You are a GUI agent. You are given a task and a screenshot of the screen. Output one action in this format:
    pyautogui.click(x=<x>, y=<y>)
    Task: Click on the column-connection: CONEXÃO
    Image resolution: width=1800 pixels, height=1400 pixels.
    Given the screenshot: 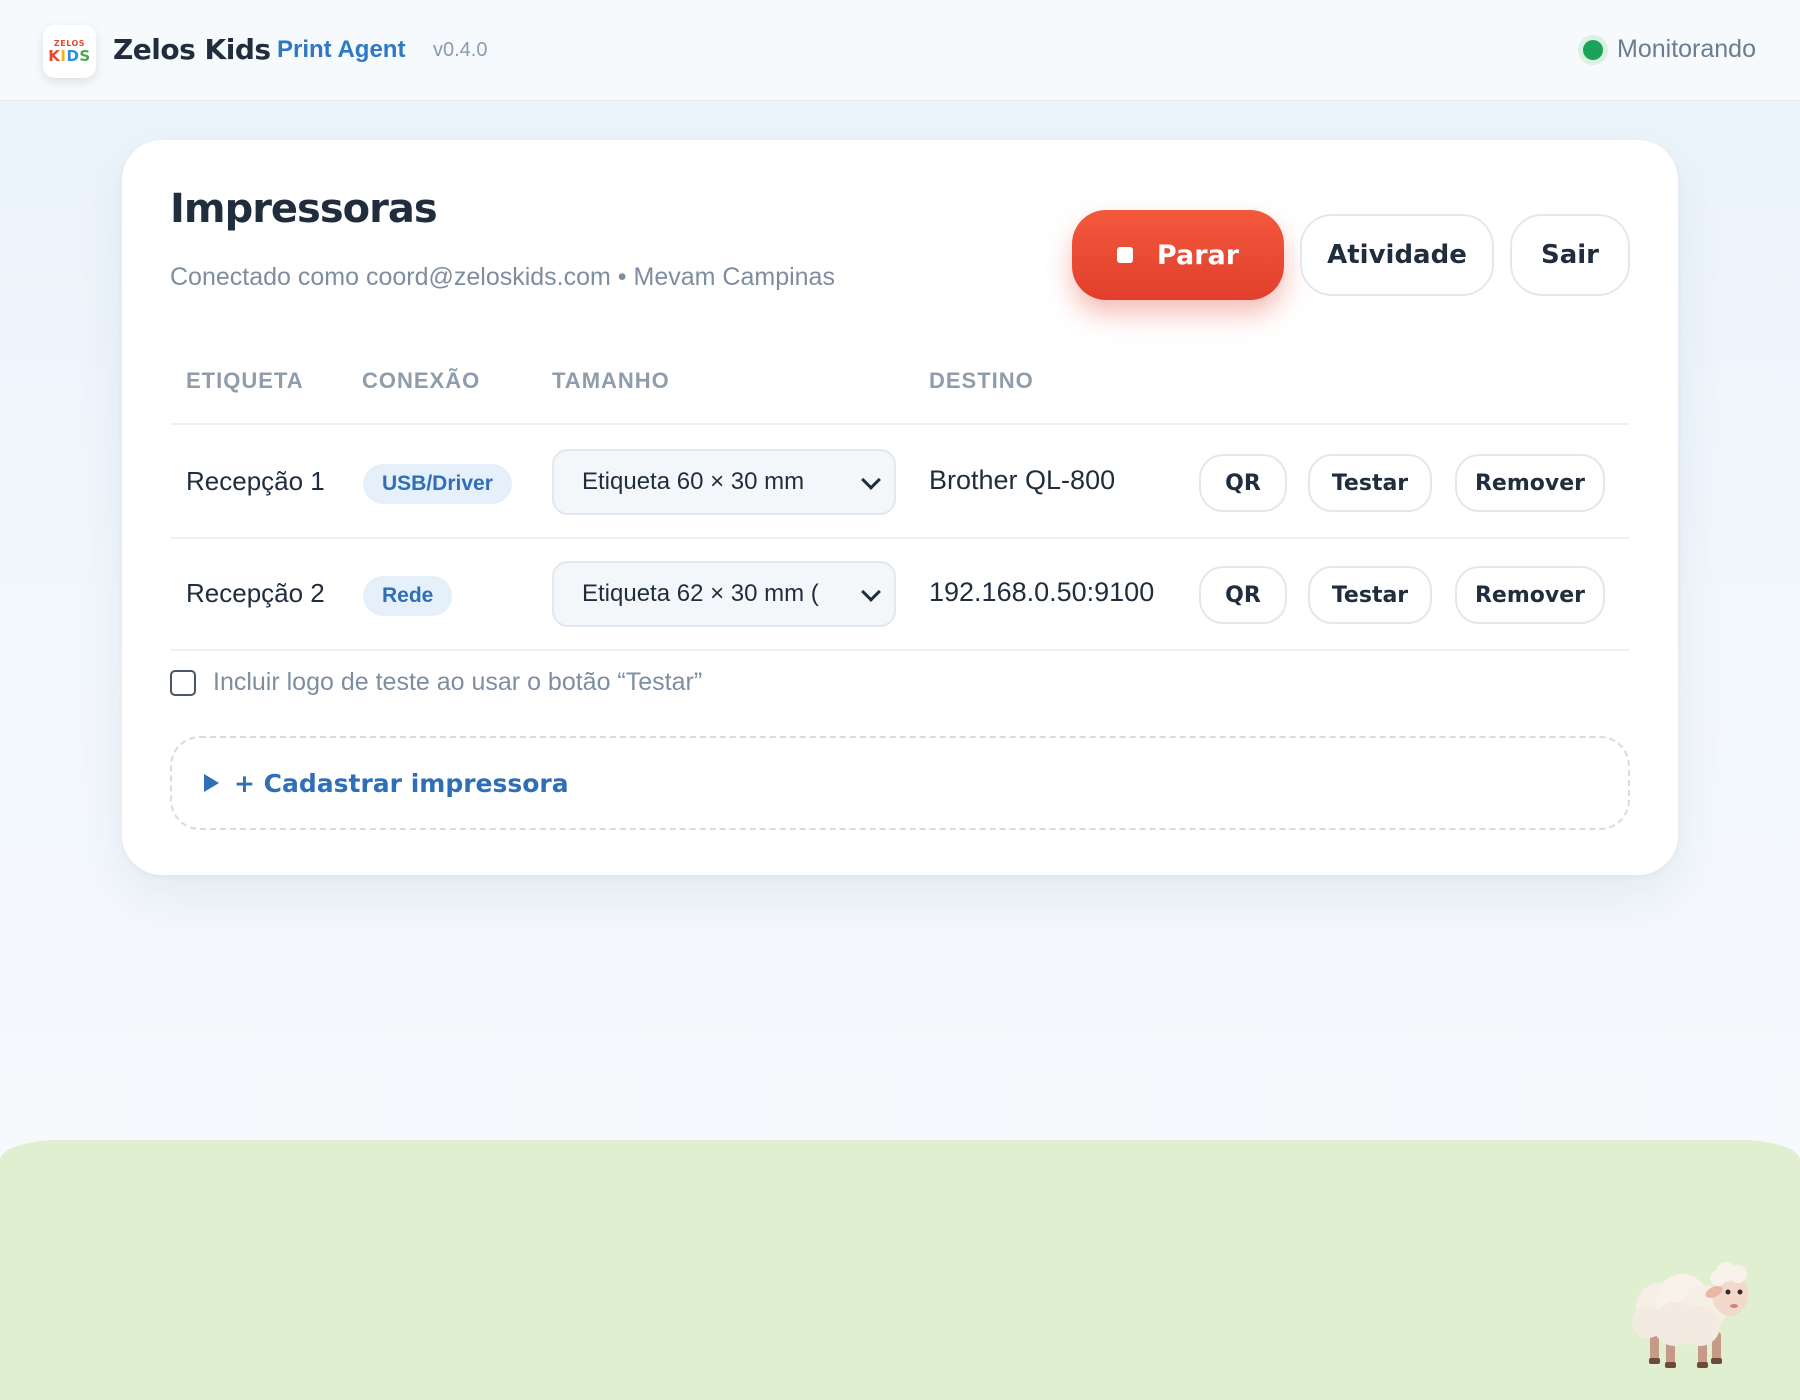 What is the action you would take?
    pyautogui.click(x=421, y=380)
    